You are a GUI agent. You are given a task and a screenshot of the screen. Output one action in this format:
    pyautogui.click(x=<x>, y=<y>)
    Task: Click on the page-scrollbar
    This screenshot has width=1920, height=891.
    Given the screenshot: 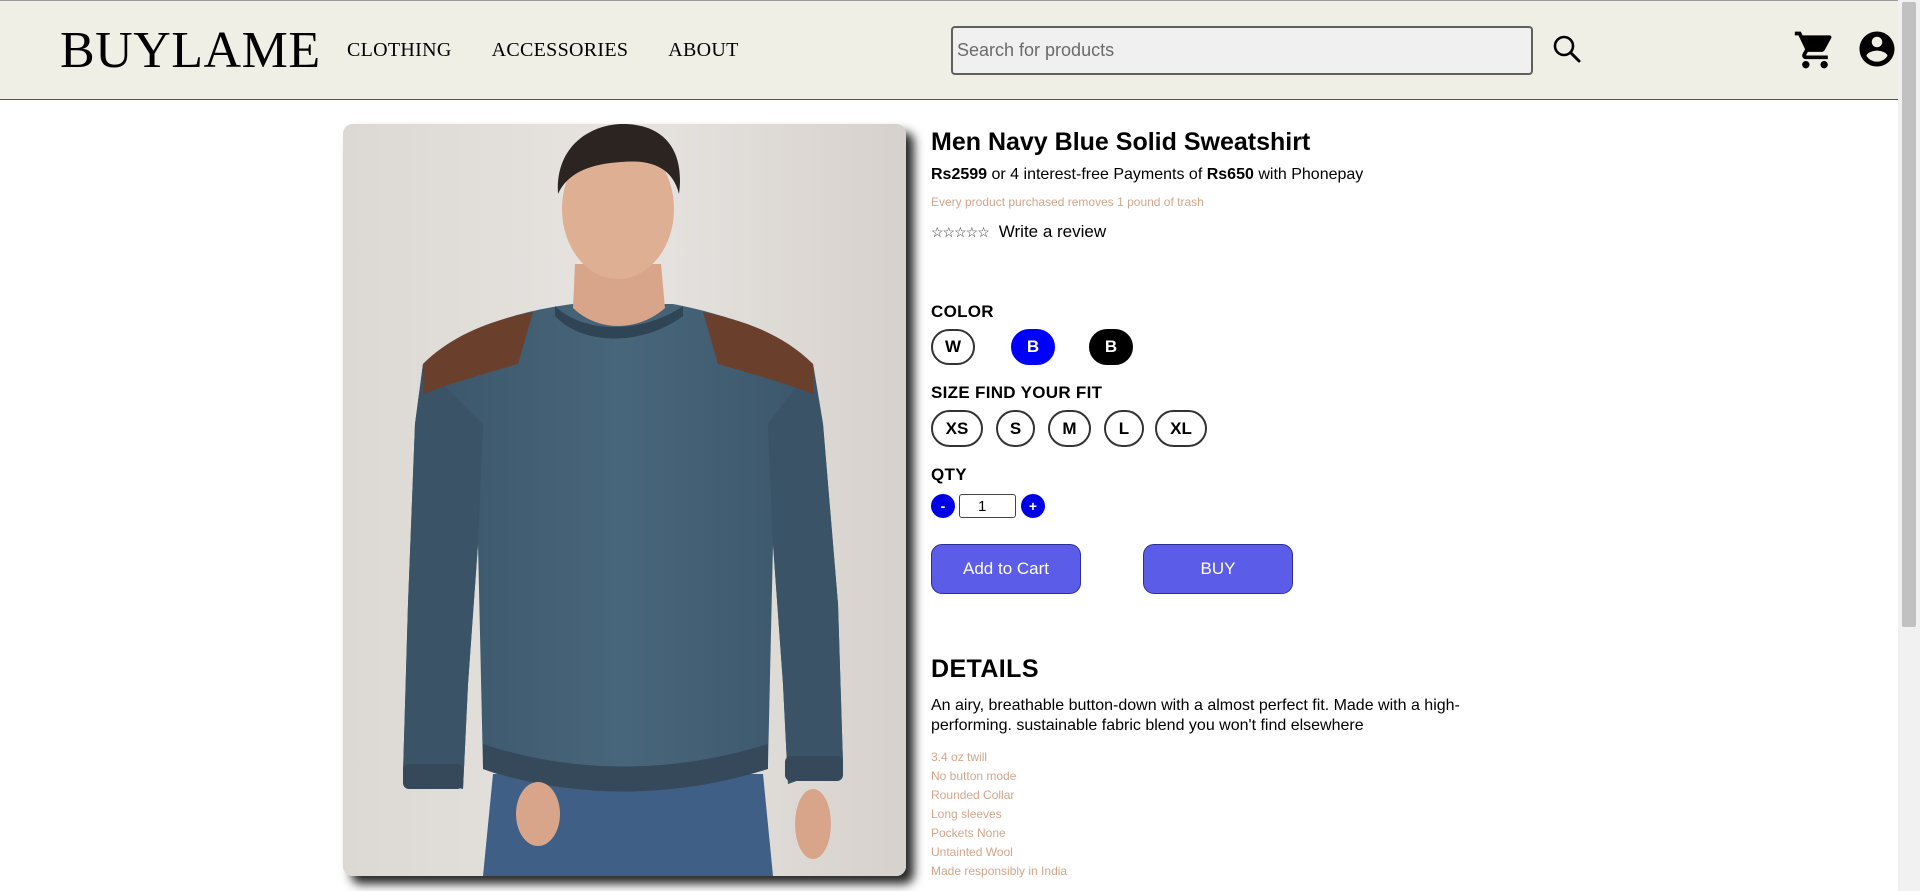 What is the action you would take?
    pyautogui.click(x=1909, y=445)
    